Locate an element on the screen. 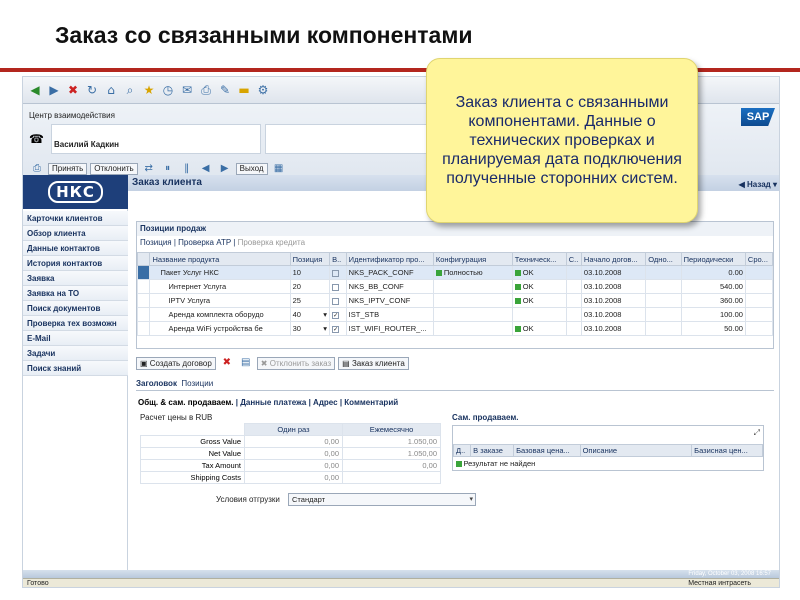  company-logo: НКС is located at coordinates (75, 192).